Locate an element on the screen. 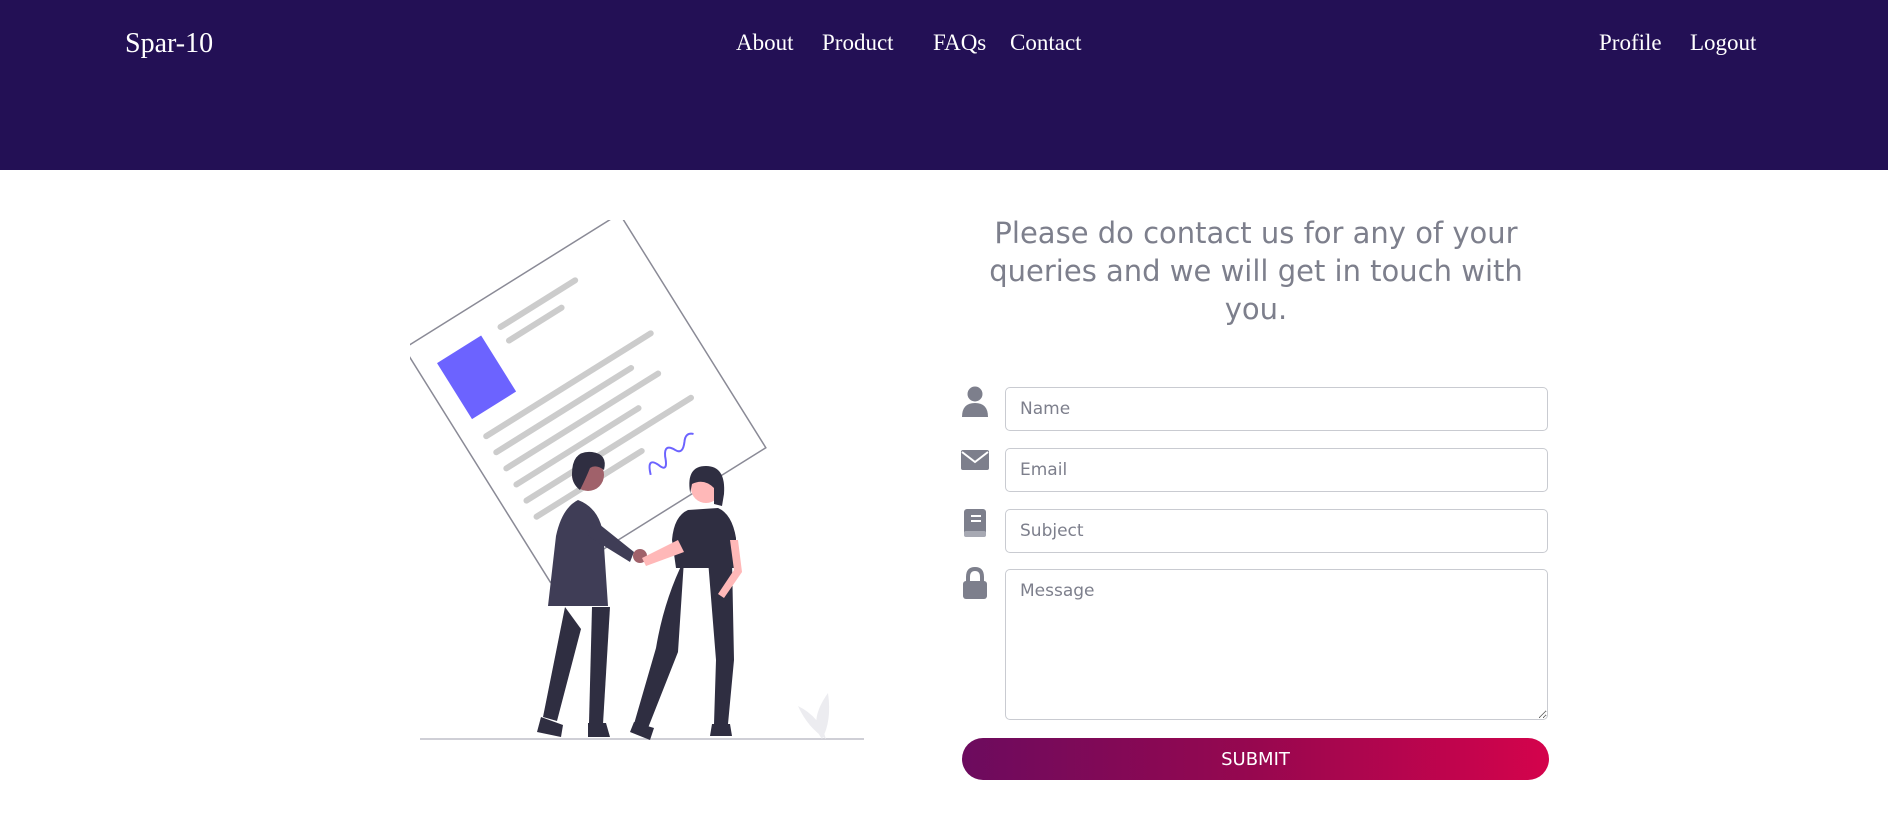 The width and height of the screenshot is (1888, 832). message-textarea is located at coordinates (1276, 644).